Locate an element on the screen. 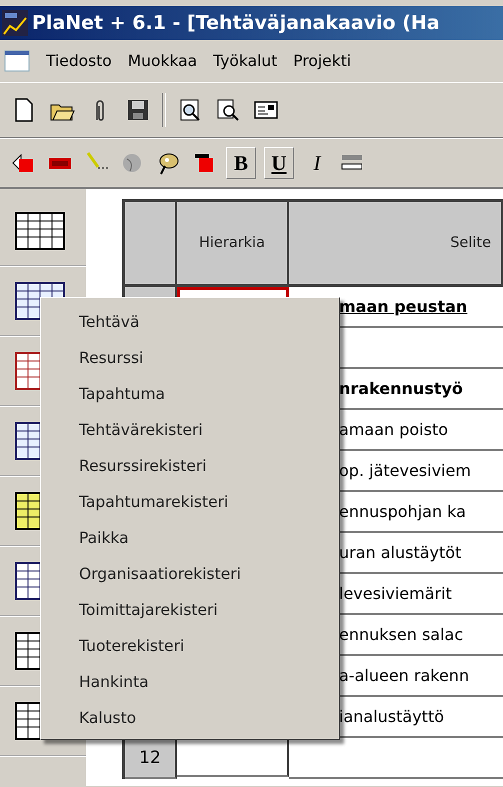 The width and height of the screenshot is (503, 787). column-header: Hierarkia is located at coordinates (233, 244).